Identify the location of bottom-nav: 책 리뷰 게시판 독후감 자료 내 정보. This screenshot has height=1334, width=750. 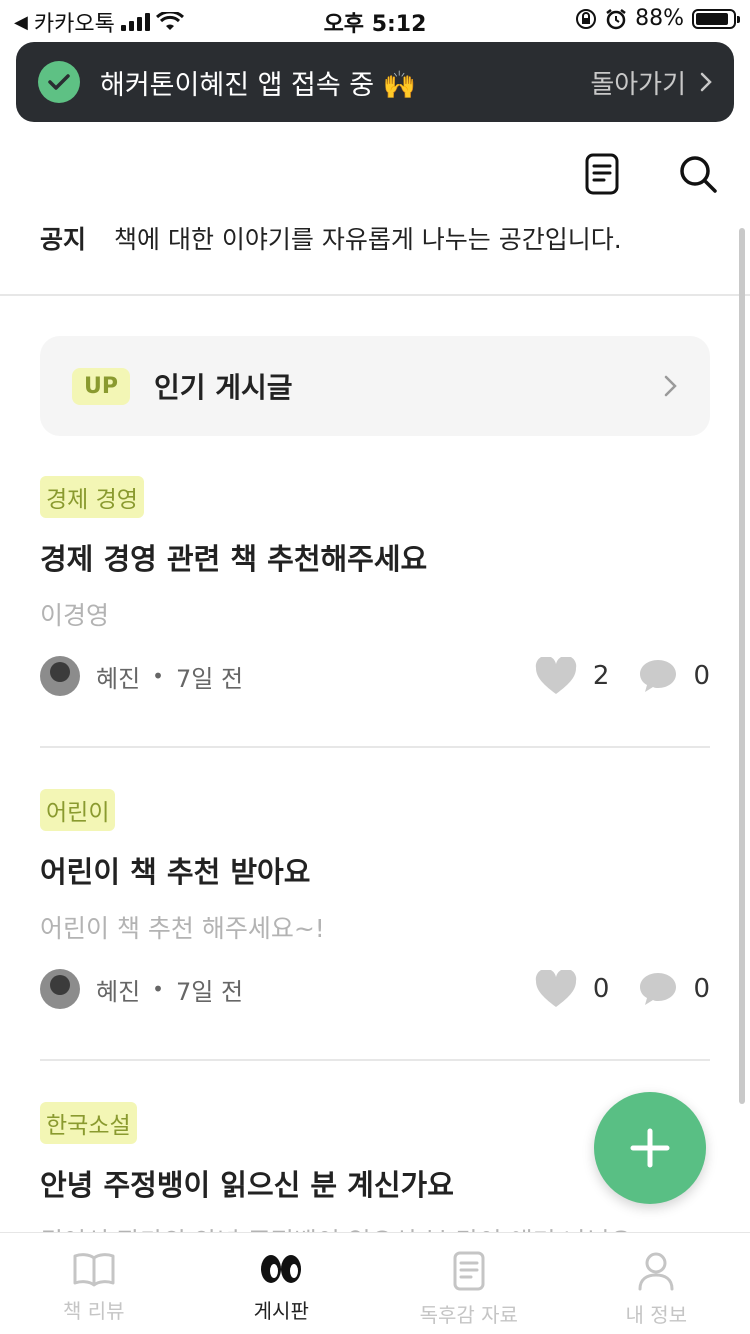
(375, 1283).